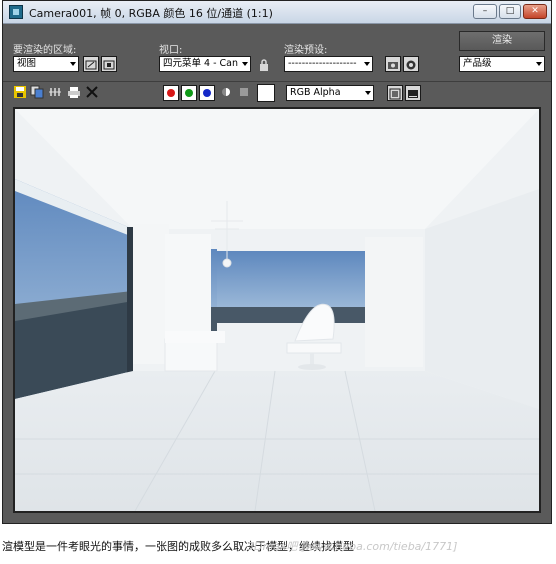 The width and height of the screenshot is (556, 564). What do you see at coordinates (510, 11) in the screenshot?
I see `maximize-button: □` at bounding box center [510, 11].